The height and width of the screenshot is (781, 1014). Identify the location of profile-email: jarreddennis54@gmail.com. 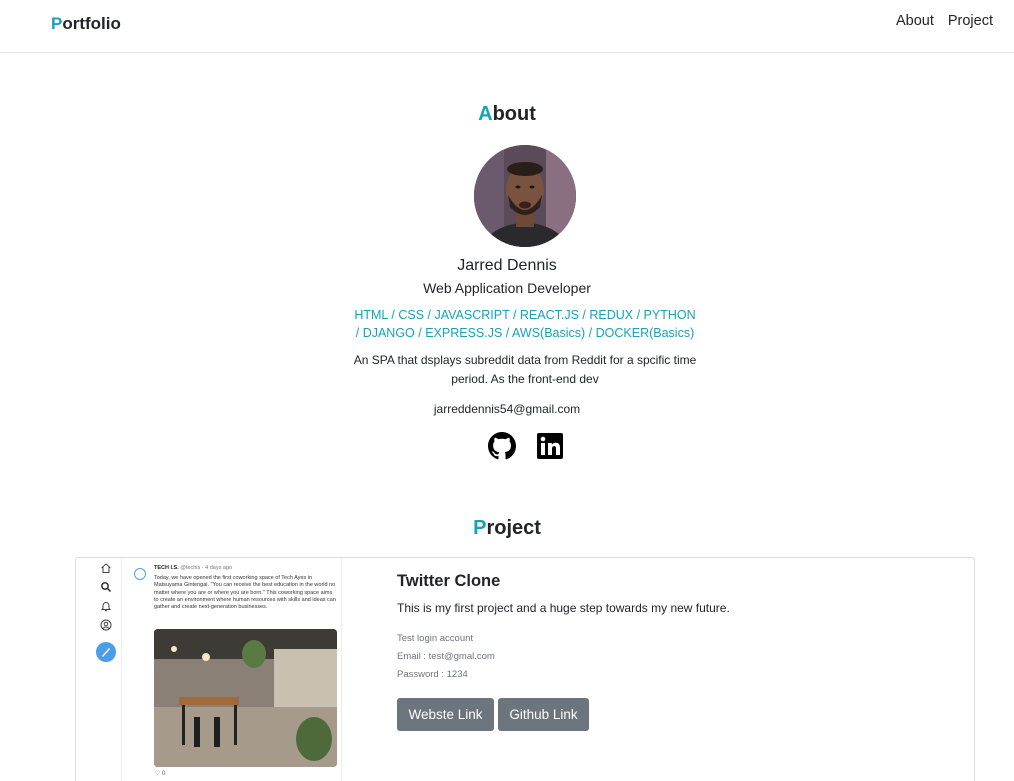
(507, 409).